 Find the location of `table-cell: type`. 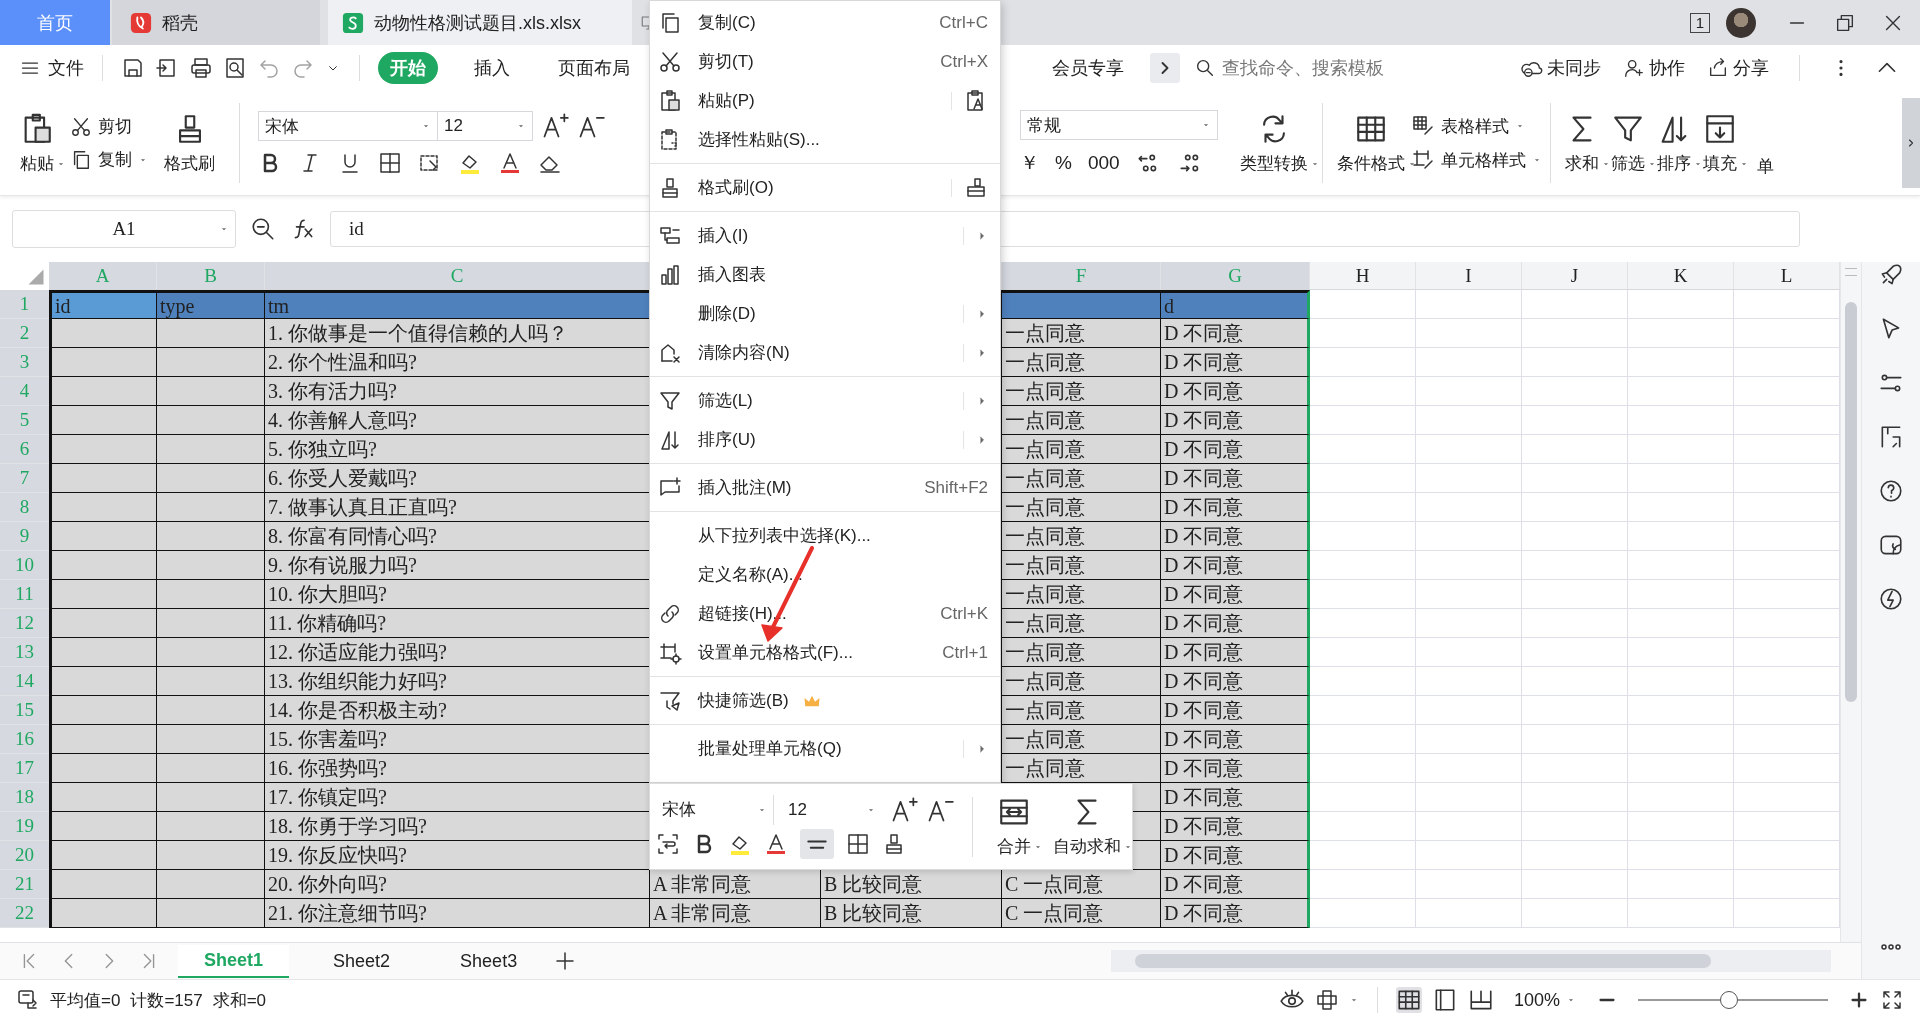

table-cell: type is located at coordinates (211, 304).